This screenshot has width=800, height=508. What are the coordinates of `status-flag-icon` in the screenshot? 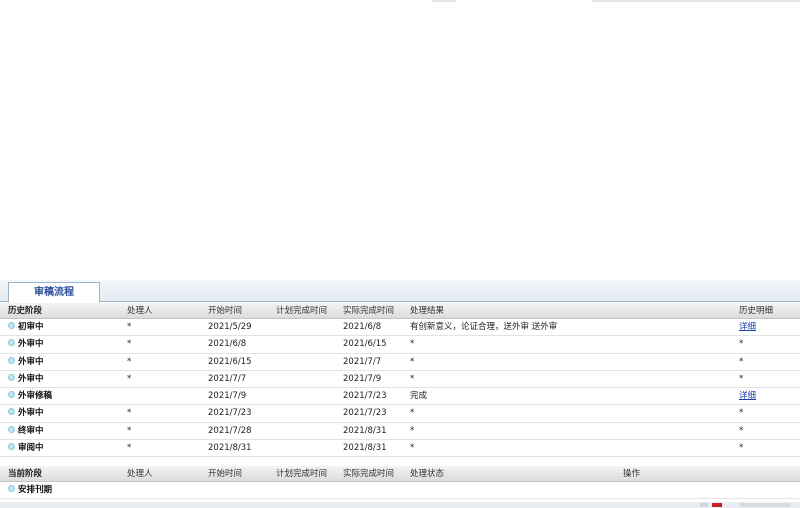 It's located at (717, 505).